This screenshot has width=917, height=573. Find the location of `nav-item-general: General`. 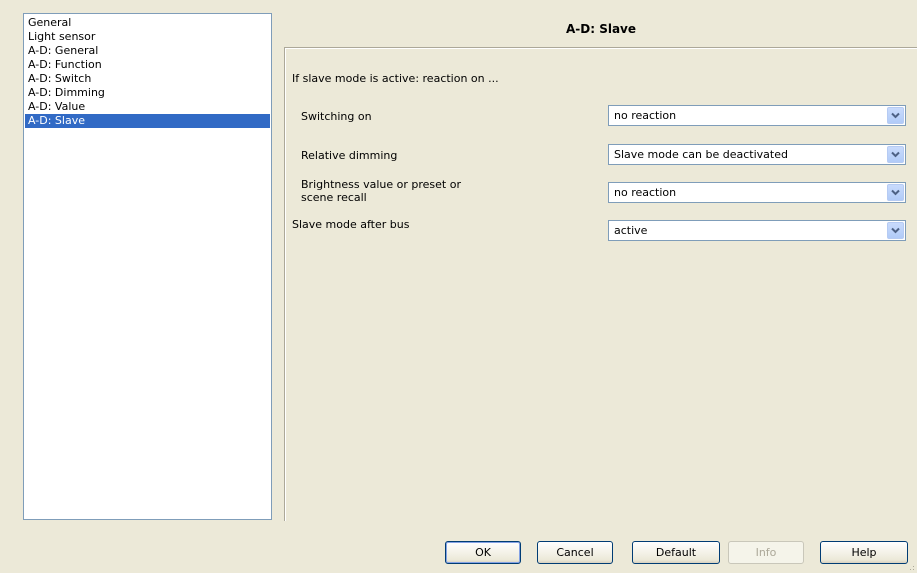

nav-item-general: General is located at coordinates (147, 23).